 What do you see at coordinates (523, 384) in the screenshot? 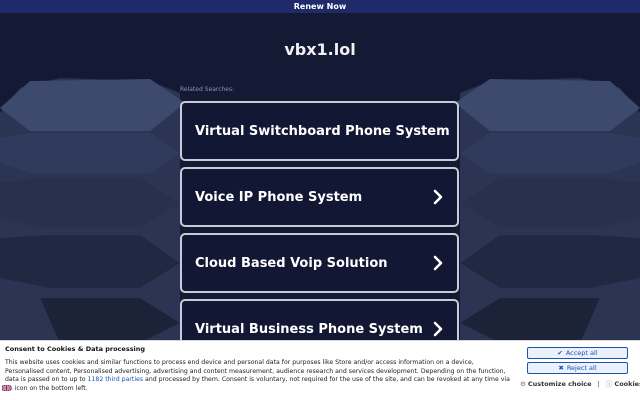
I see `gear-icon: ⚙` at bounding box center [523, 384].